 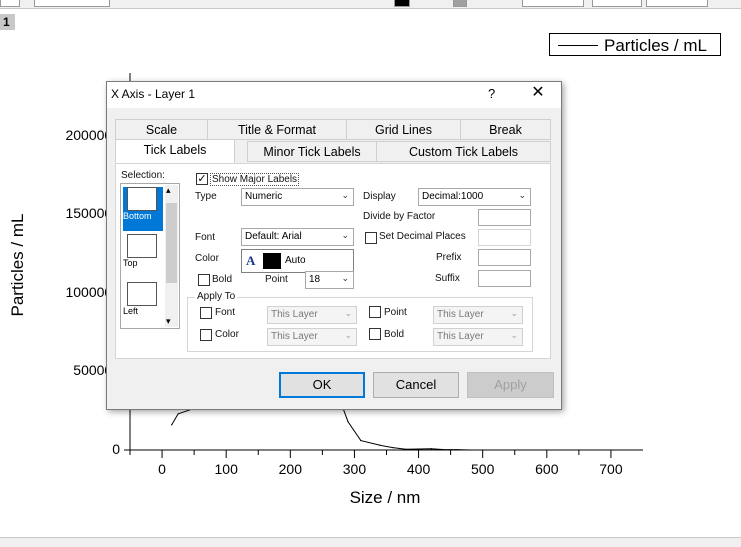 What do you see at coordinates (202, 179) in the screenshot?
I see `show-major-labels-checkbox: ✓` at bounding box center [202, 179].